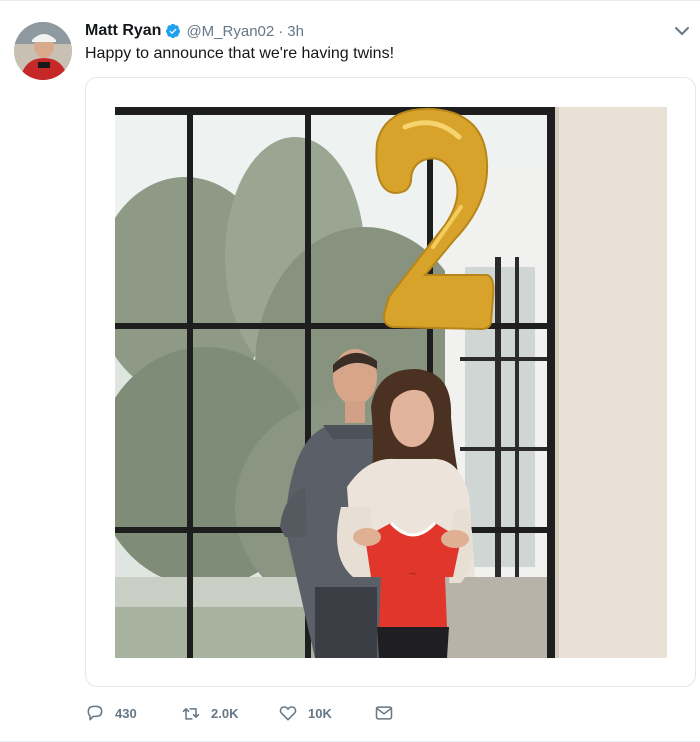 The width and height of the screenshot is (700, 742). Describe the element at coordinates (95, 713) in the screenshot. I see `reply-icon` at that location.